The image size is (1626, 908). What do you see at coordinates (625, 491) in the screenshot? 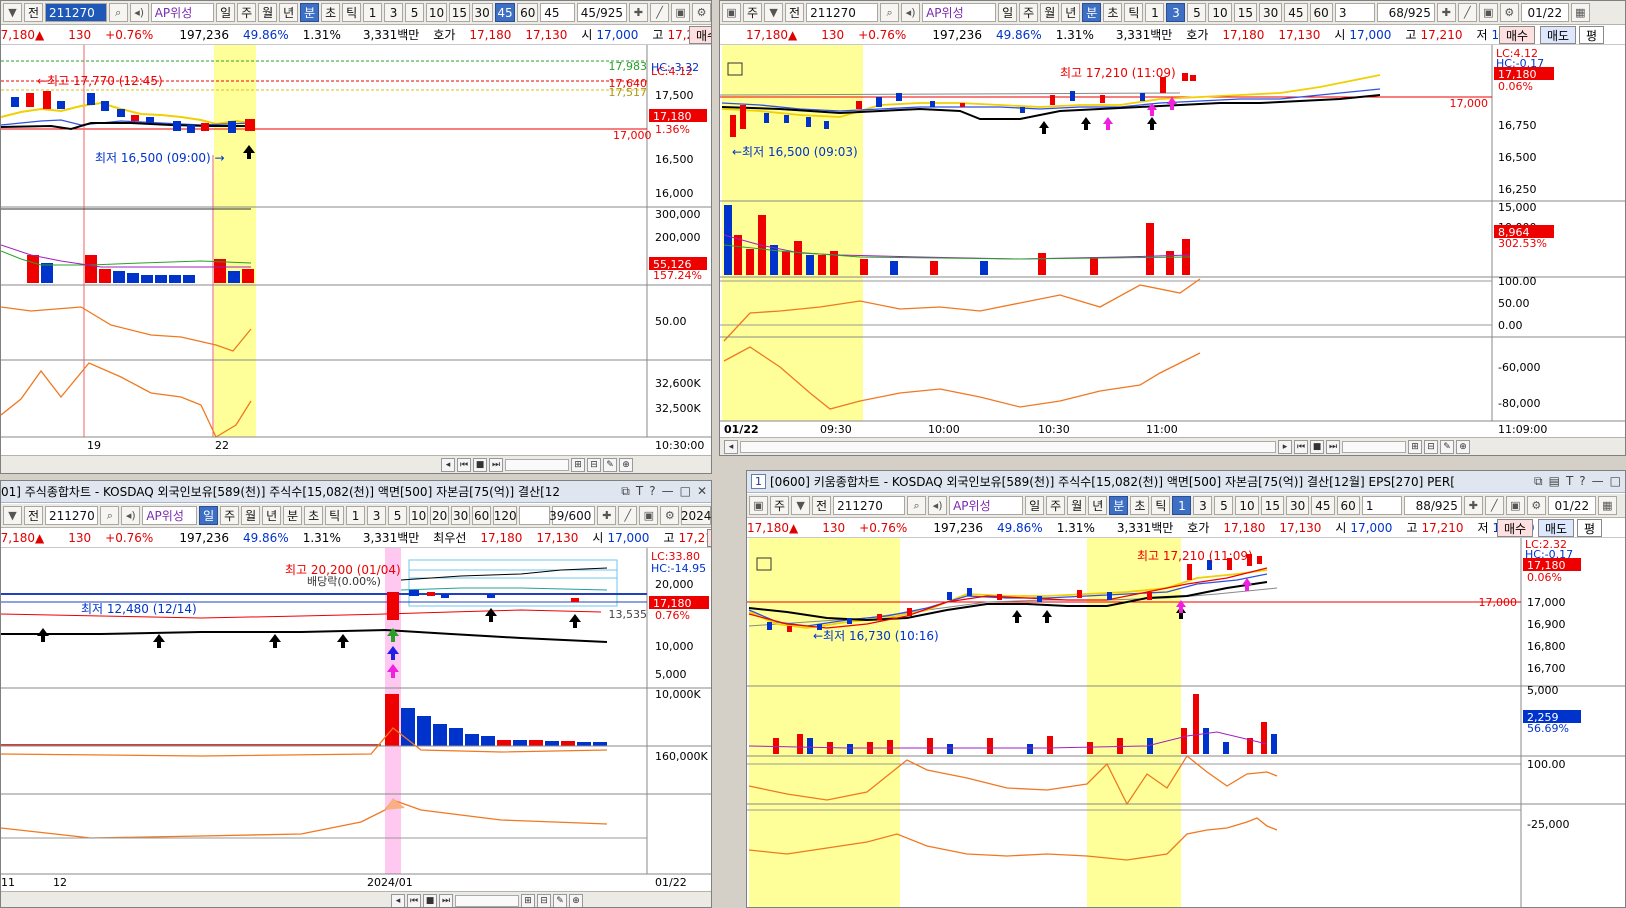
I see `restore-icon: ⧉` at bounding box center [625, 491].